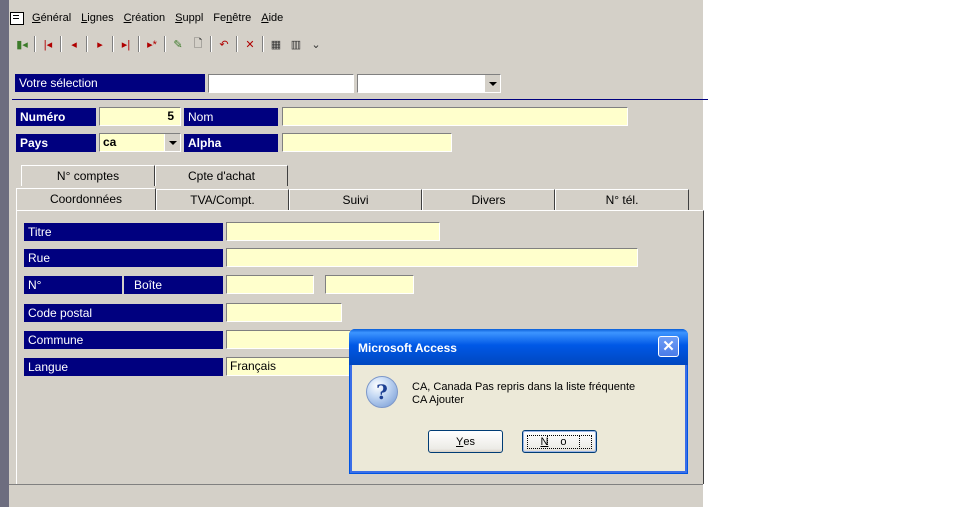  I want to click on calculator-icon: ▦, so click(276, 44).